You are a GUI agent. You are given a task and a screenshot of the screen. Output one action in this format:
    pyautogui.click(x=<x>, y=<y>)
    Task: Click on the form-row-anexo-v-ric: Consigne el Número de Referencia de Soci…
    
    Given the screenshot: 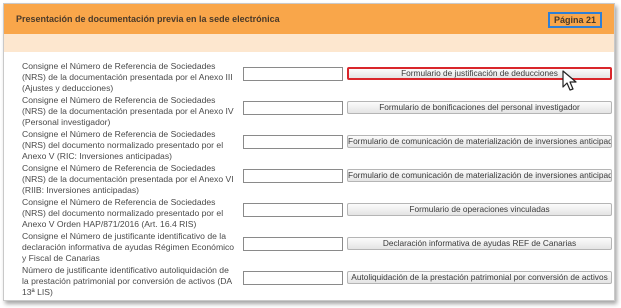 What is the action you would take?
    pyautogui.click(x=309, y=147)
    